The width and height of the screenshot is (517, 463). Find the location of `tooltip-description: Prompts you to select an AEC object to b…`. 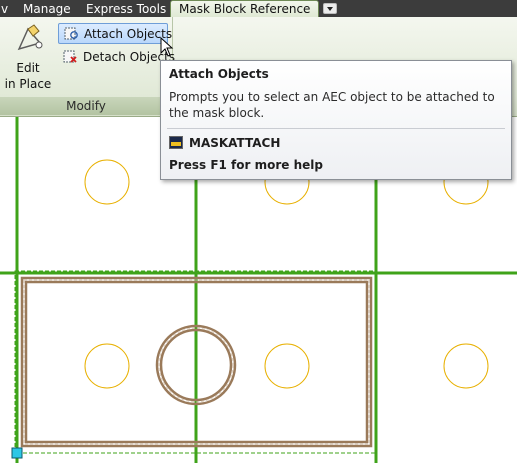

tooltip-description: Prompts you to select an AEC object to b… is located at coordinates (332, 105).